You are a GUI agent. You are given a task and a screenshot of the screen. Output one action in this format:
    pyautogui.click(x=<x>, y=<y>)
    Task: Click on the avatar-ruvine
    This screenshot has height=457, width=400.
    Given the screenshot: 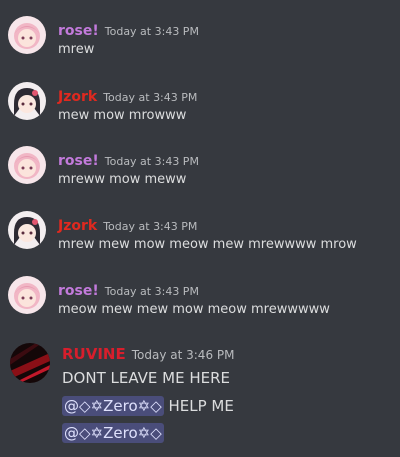 What is the action you would take?
    pyautogui.click(x=30, y=363)
    